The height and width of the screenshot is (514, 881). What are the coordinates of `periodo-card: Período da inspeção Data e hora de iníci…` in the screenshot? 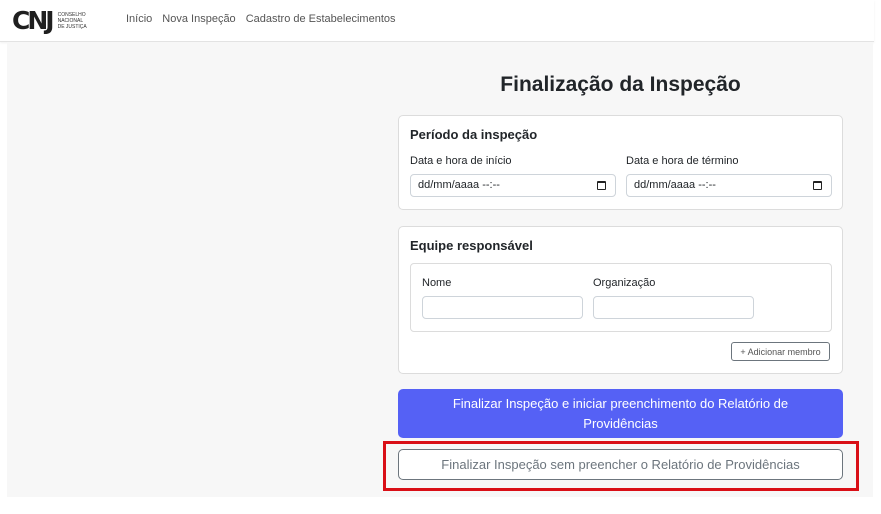 It's located at (620, 162).